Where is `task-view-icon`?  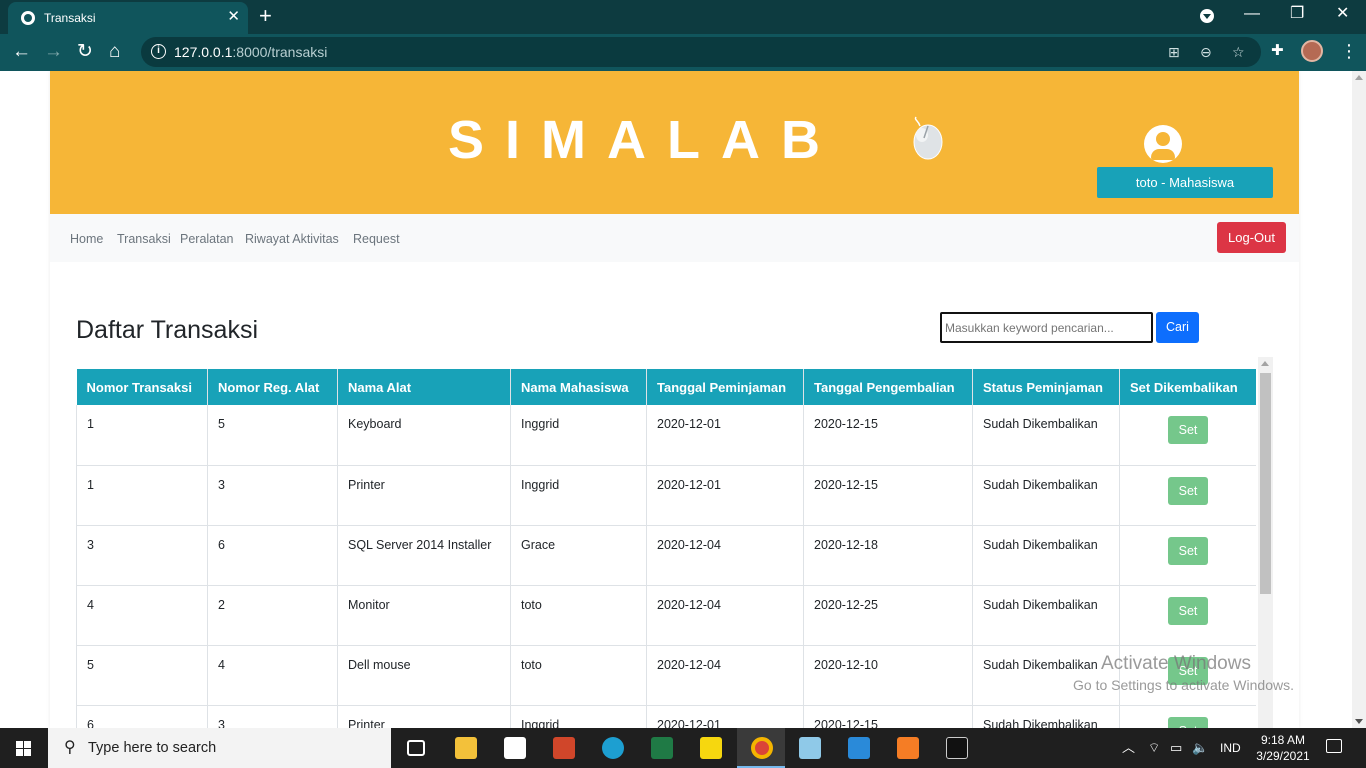
task-view-icon is located at coordinates (416, 748).